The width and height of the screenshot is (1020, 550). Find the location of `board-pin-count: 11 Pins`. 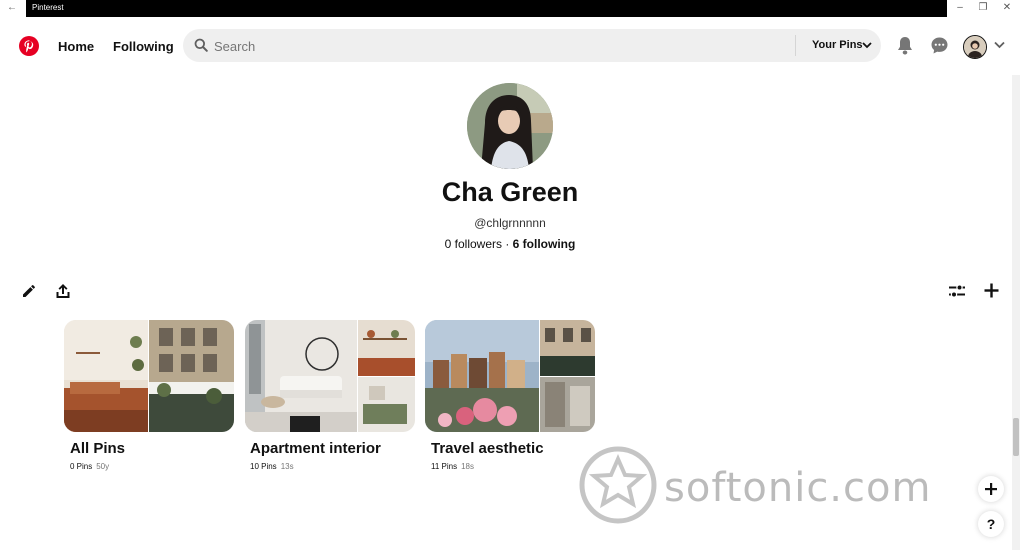

board-pin-count: 11 Pins is located at coordinates (444, 466).